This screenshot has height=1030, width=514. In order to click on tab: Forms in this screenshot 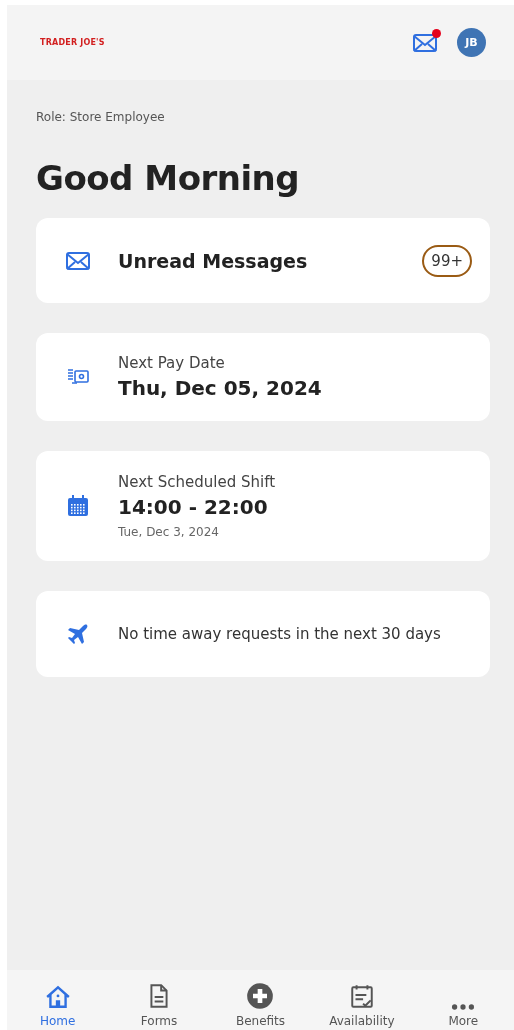, I will do `click(159, 1005)`.